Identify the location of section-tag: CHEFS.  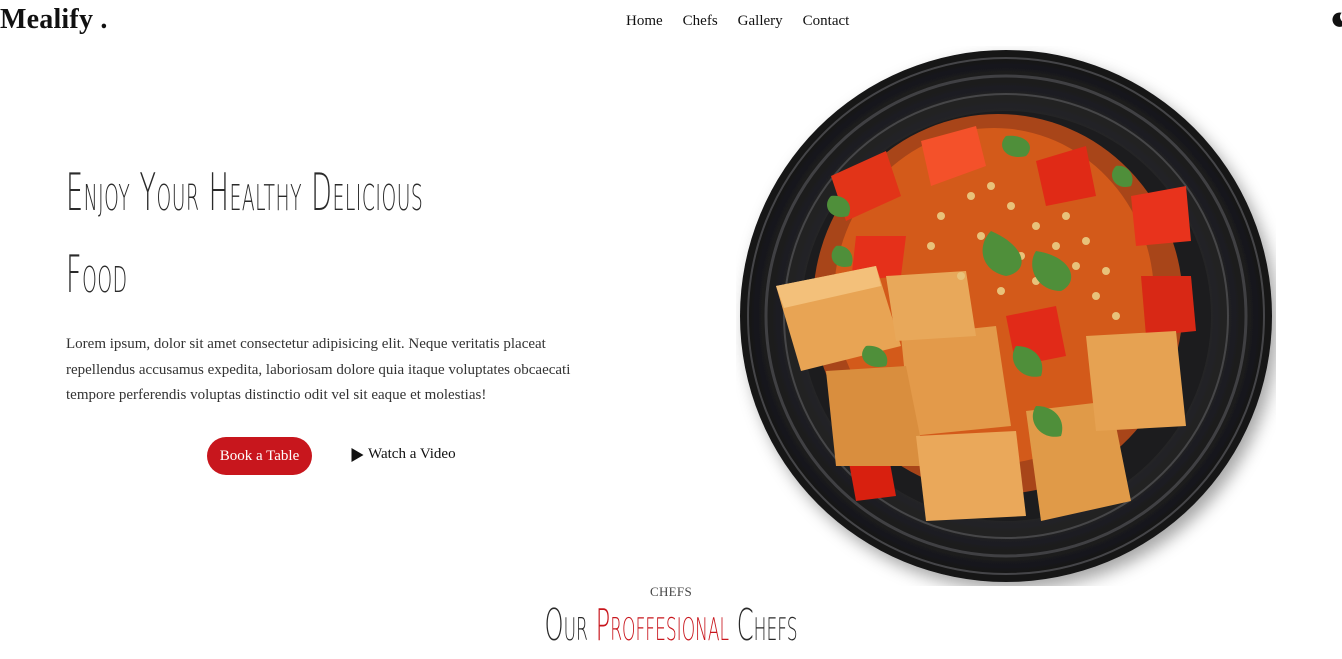
(671, 591).